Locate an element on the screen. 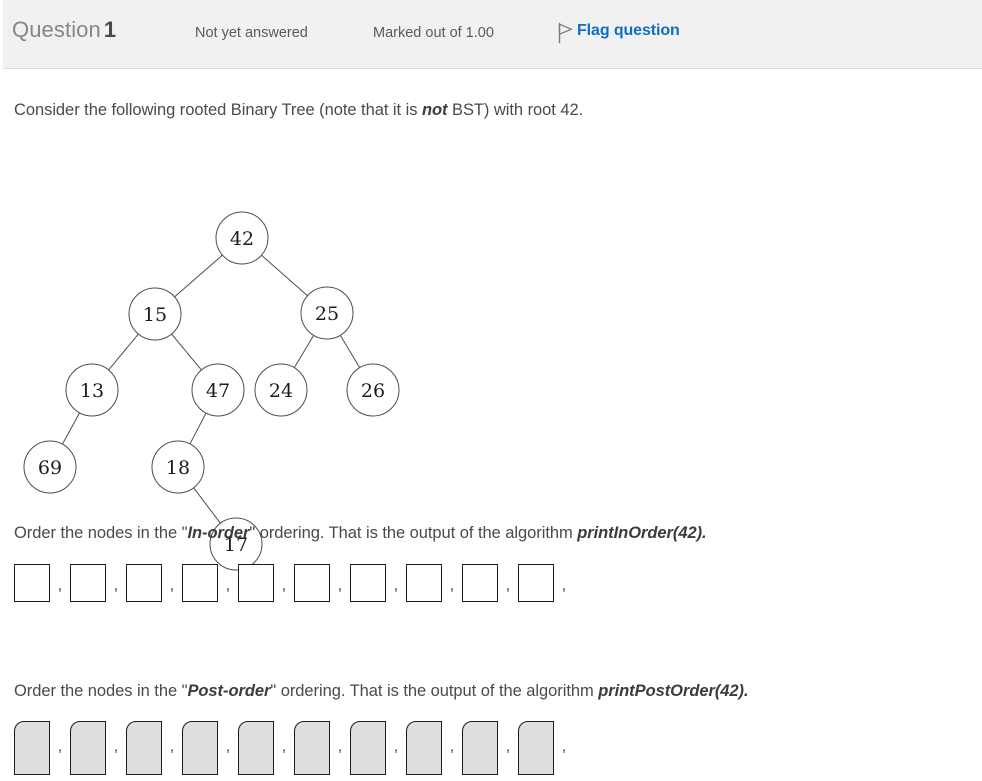  question-title: Question 1 is located at coordinates (64, 30).